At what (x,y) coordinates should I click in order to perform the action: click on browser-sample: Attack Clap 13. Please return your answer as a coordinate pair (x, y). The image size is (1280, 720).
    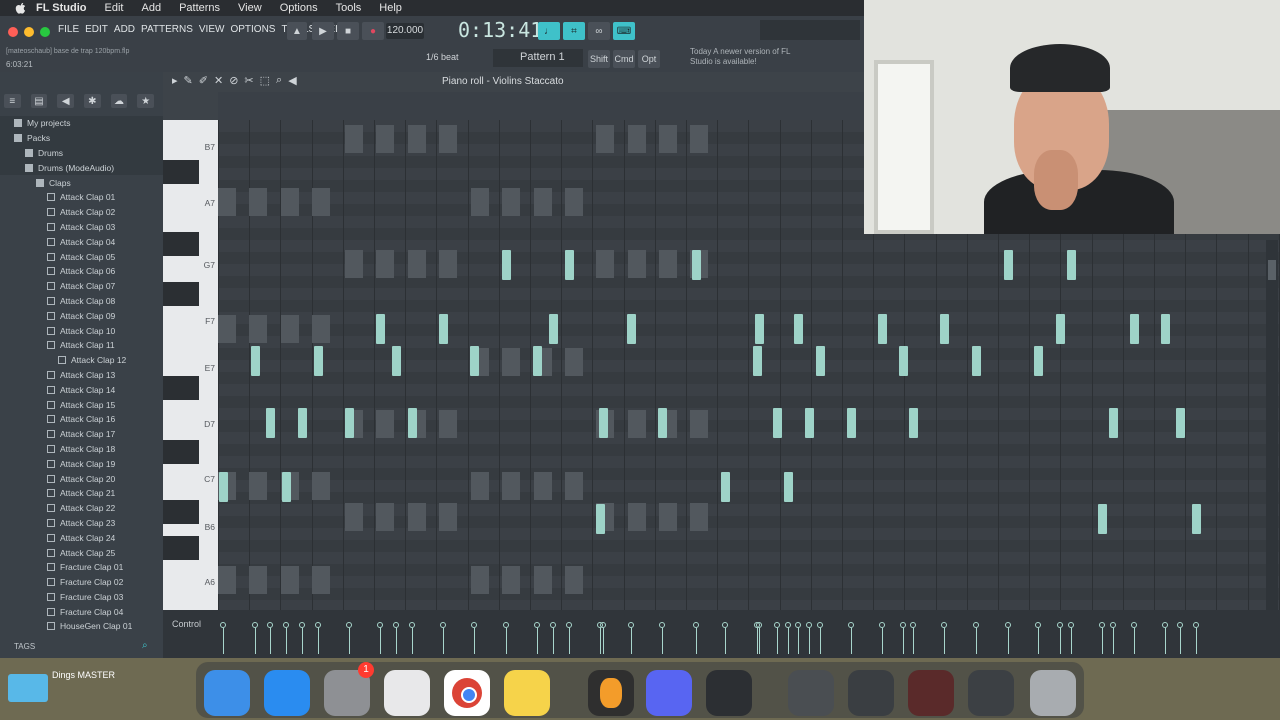
    Looking at the image, I should click on (81, 375).